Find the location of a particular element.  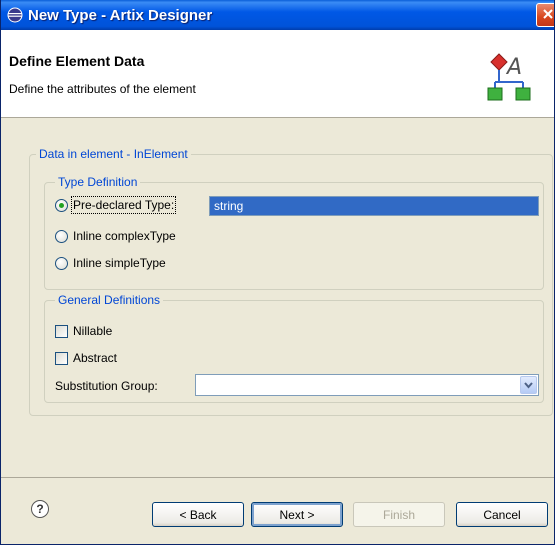

inline-complextype-label: Inline complexType is located at coordinates (124, 236).